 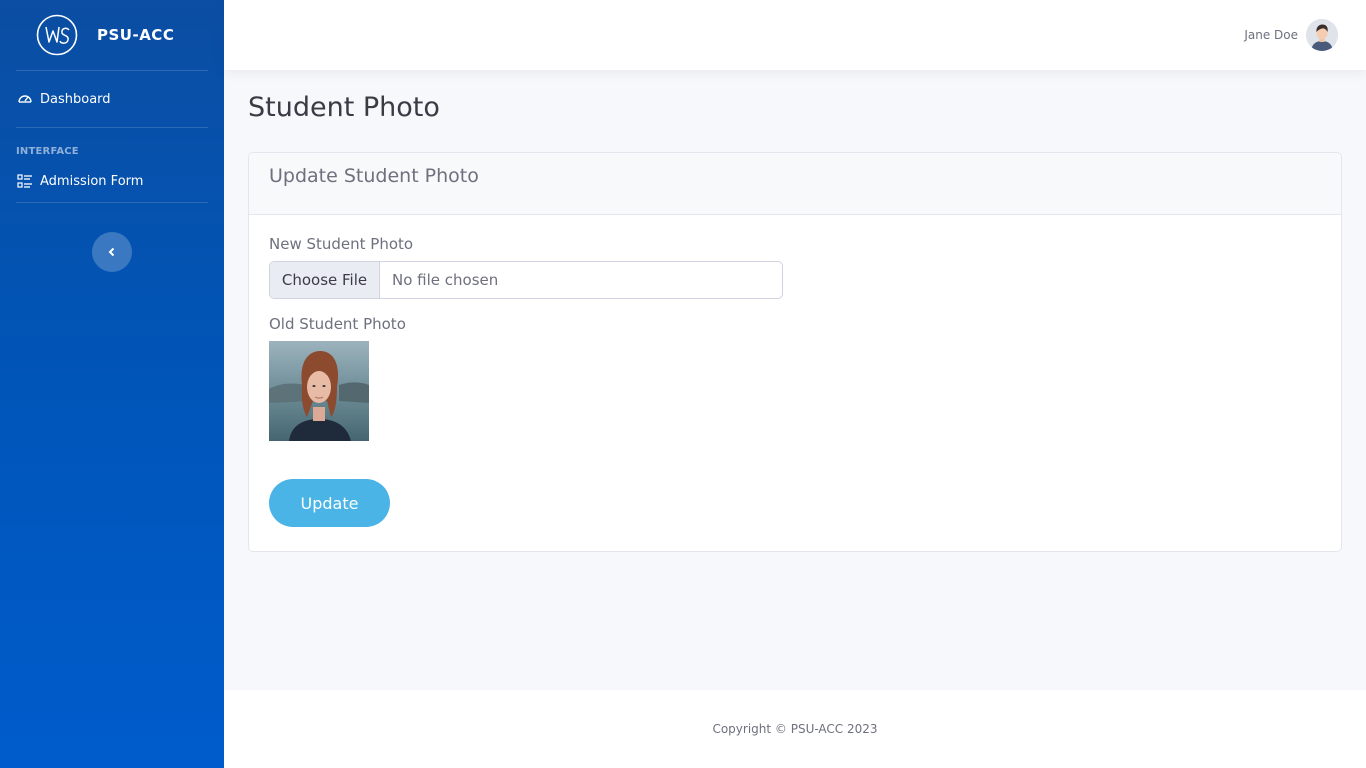 What do you see at coordinates (75, 99) in the screenshot?
I see `sidebar-item-label: Dashboard` at bounding box center [75, 99].